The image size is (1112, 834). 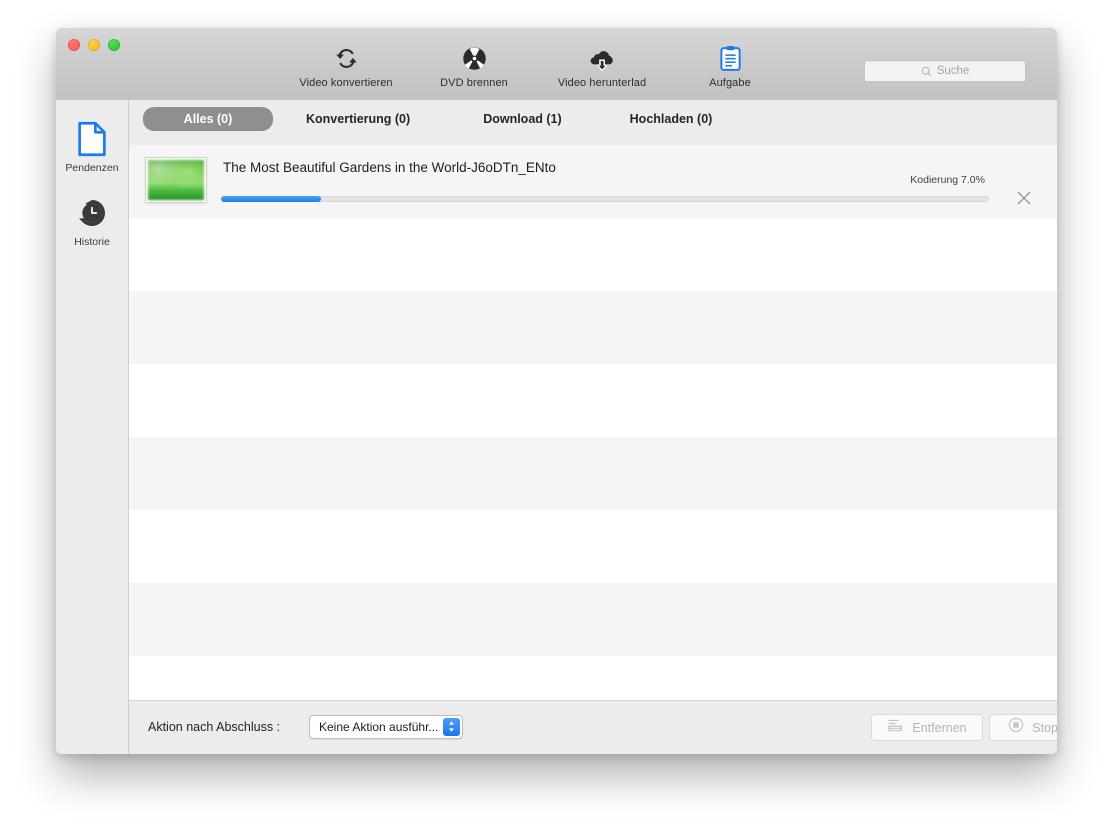 I want to click on sidebar-item-historie: Historie, so click(x=92, y=221).